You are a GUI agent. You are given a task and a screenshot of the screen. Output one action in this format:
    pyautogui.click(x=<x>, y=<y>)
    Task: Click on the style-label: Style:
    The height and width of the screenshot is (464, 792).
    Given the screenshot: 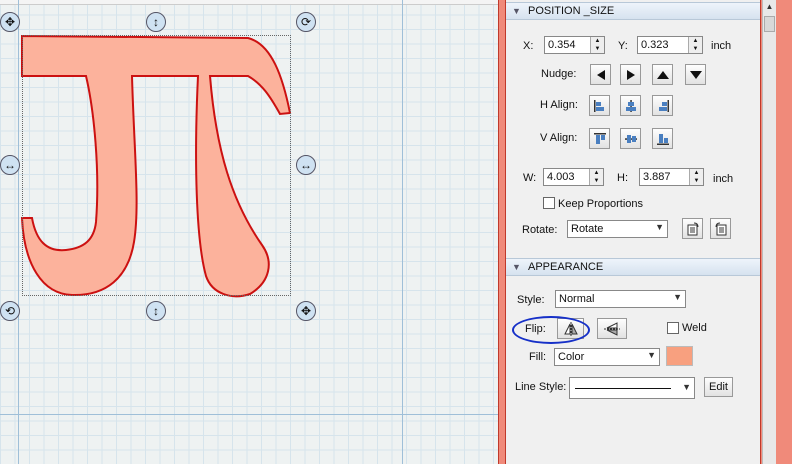 What is the action you would take?
    pyautogui.click(x=531, y=300)
    